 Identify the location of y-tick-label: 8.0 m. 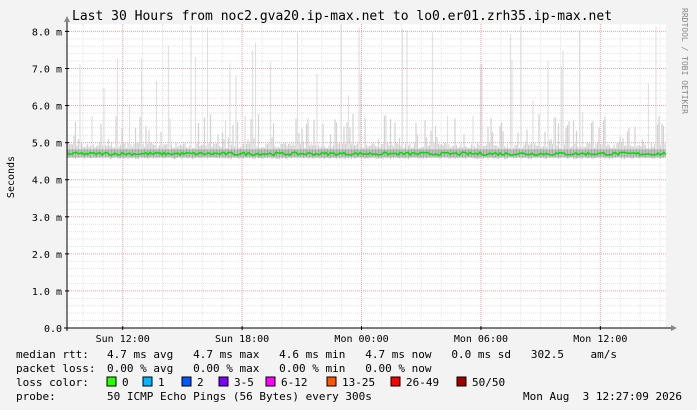
(47, 32).